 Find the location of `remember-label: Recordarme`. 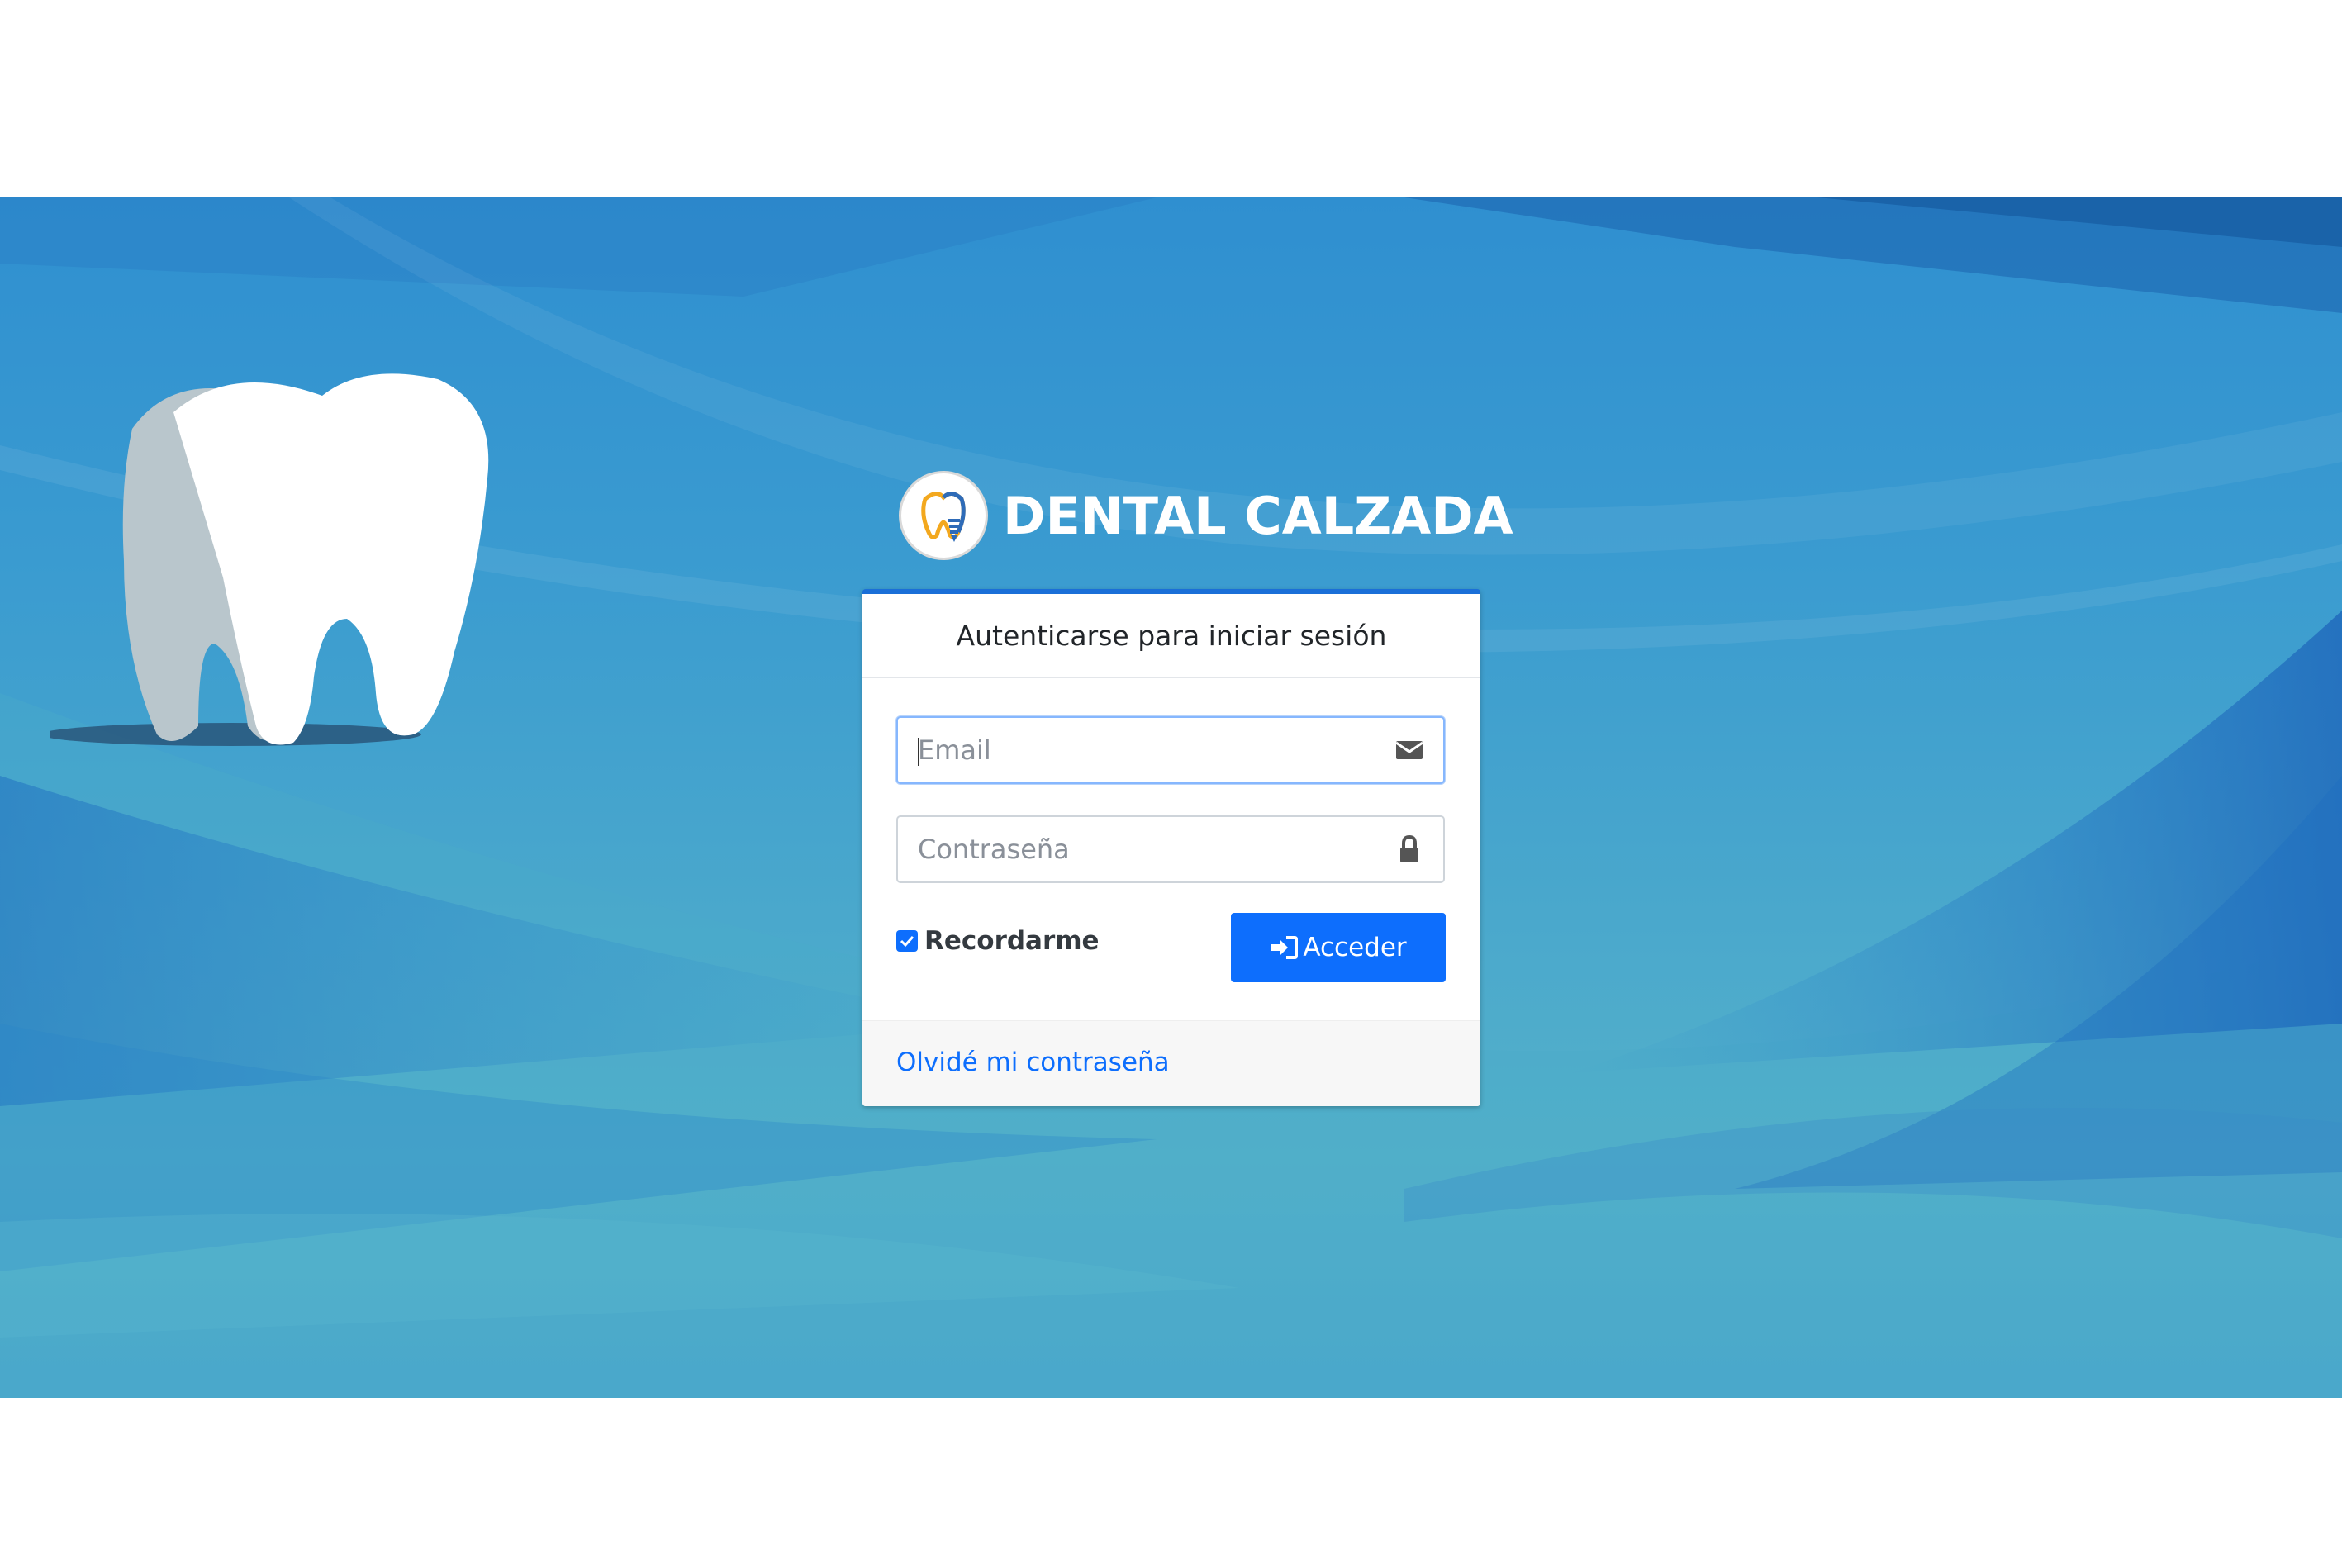

remember-label: Recordarme is located at coordinates (1012, 941).